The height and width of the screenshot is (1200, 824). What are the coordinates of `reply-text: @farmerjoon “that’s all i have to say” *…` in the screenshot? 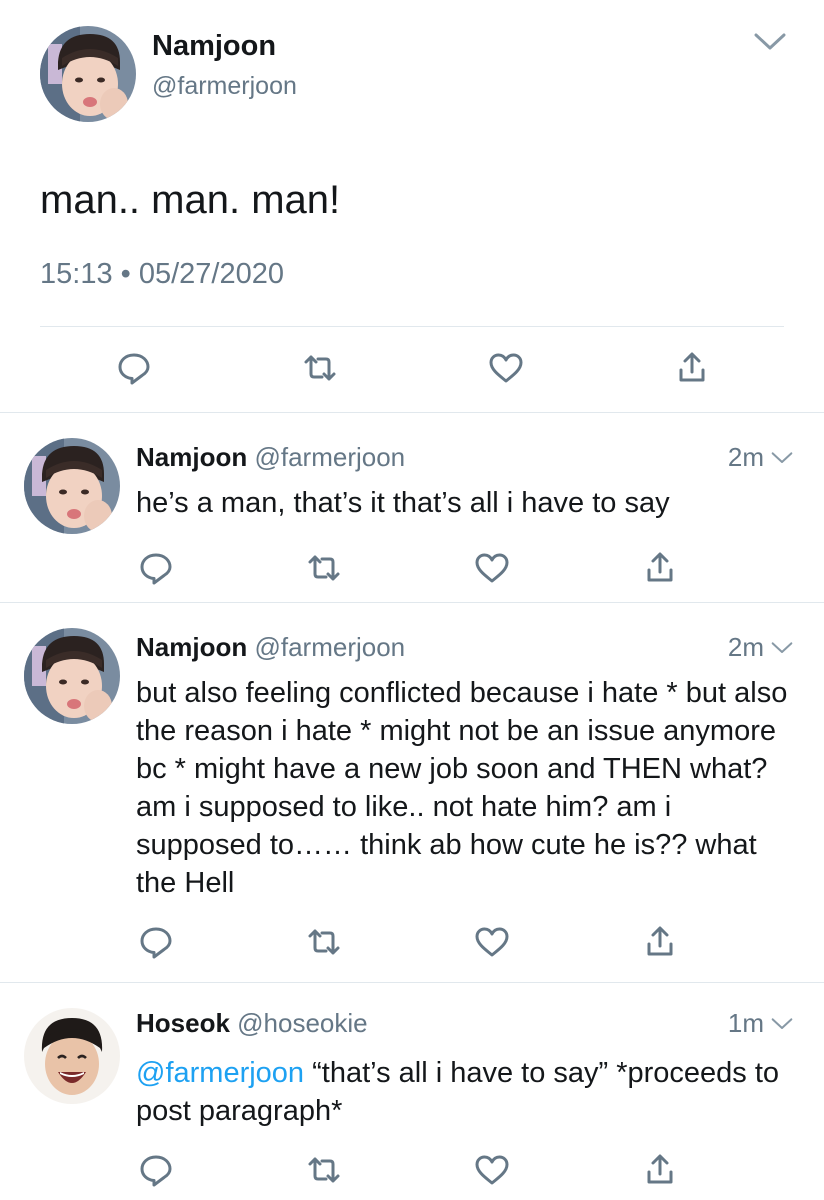 It's located at (466, 1092).